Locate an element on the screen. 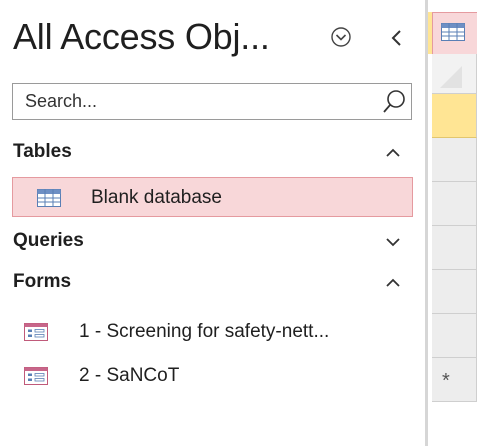  nav-item-label: 2 - SaNCoT is located at coordinates (129, 375).